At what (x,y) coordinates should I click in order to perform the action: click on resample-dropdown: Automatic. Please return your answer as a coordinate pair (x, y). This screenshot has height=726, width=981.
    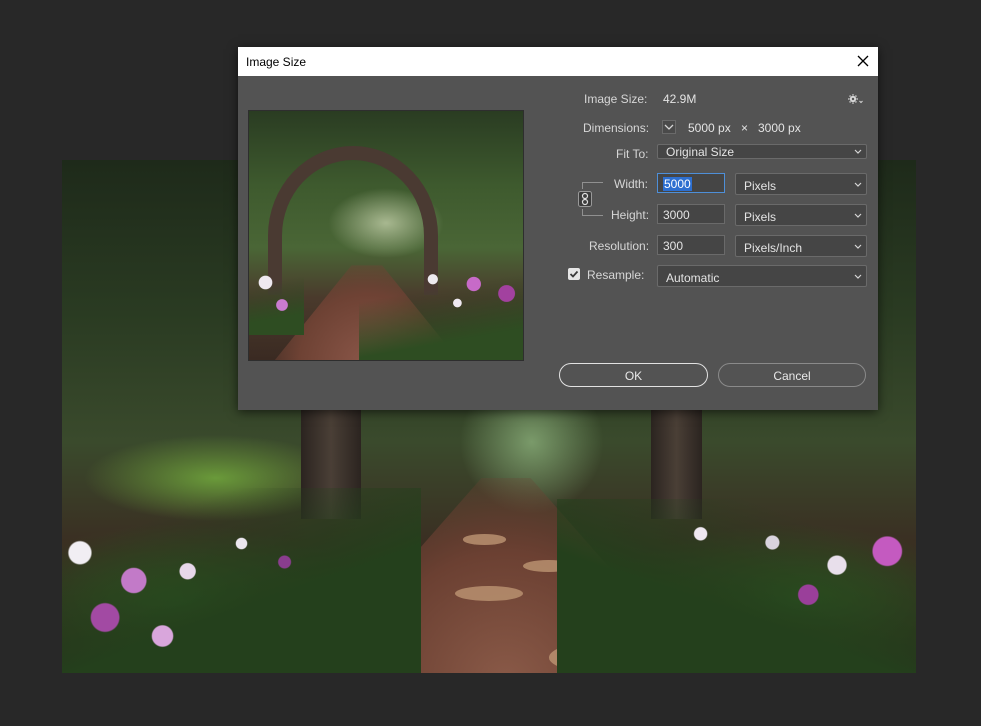
    Looking at the image, I should click on (762, 276).